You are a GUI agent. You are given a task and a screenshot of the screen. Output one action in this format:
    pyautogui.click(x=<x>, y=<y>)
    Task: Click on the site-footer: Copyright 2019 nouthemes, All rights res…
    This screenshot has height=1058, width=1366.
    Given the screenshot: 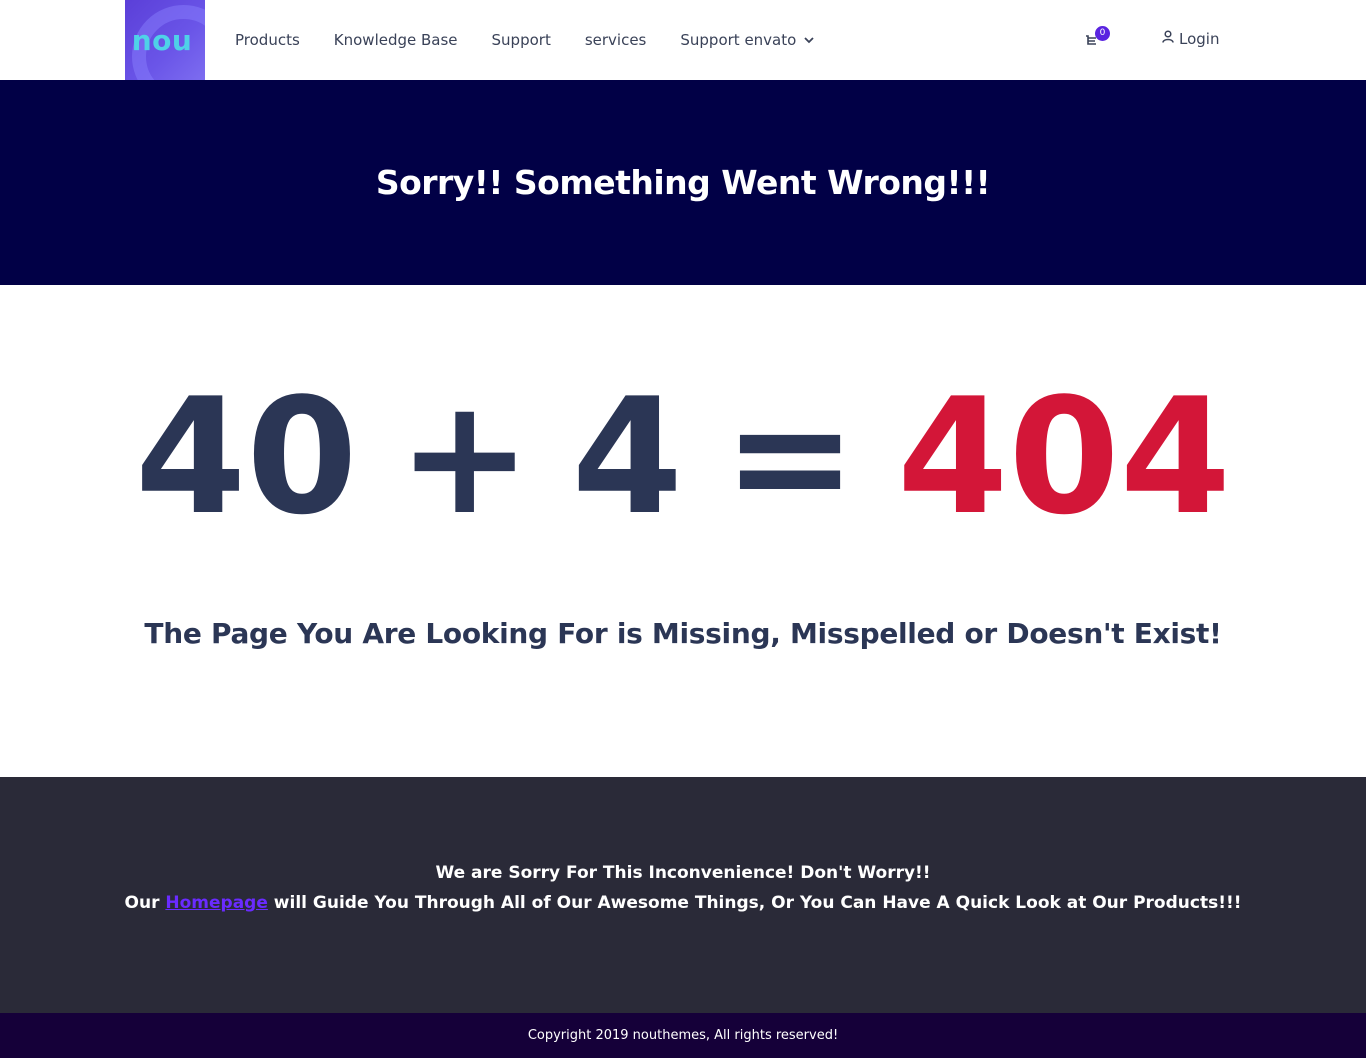 What is the action you would take?
    pyautogui.click(x=683, y=1035)
    